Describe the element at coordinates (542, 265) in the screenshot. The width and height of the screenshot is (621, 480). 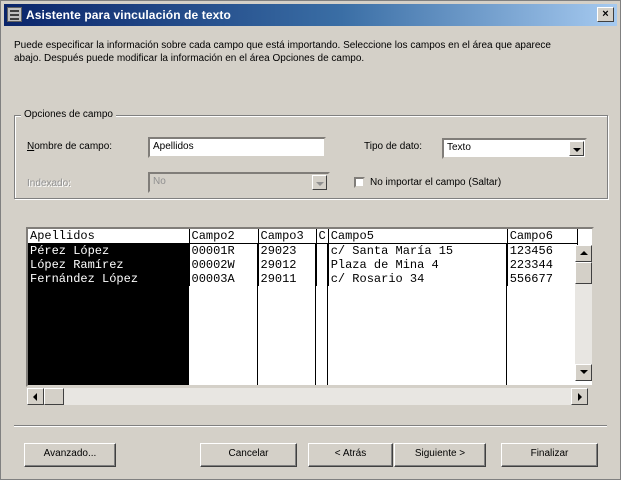
I see `table-cell: 223344` at that location.